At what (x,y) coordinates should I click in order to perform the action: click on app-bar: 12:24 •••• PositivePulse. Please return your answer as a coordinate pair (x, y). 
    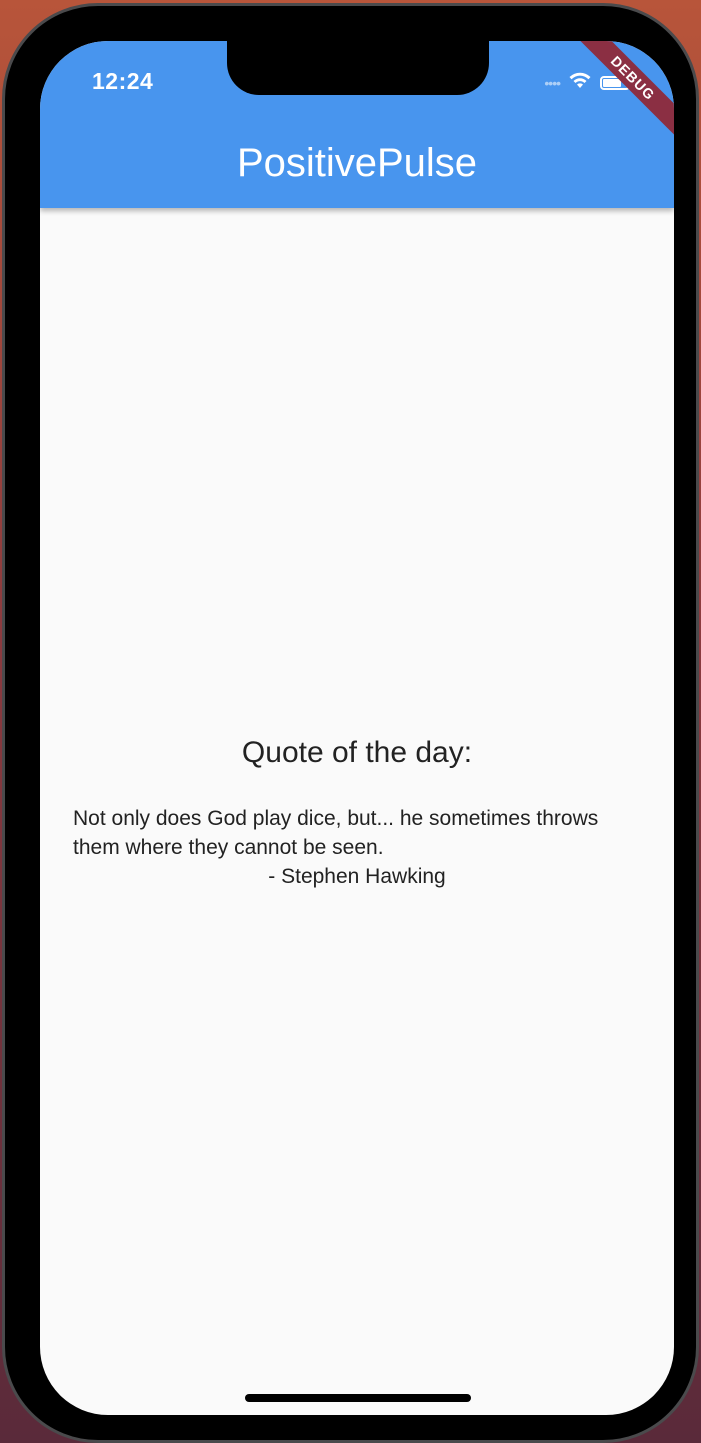
    Looking at the image, I should click on (357, 124).